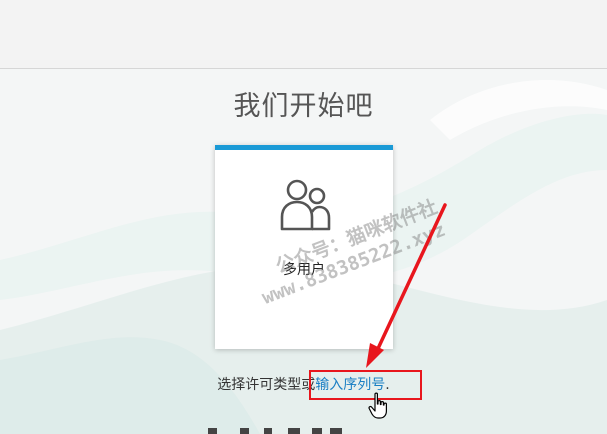 The width and height of the screenshot is (607, 434). I want to click on card-accent-bar, so click(304, 147).